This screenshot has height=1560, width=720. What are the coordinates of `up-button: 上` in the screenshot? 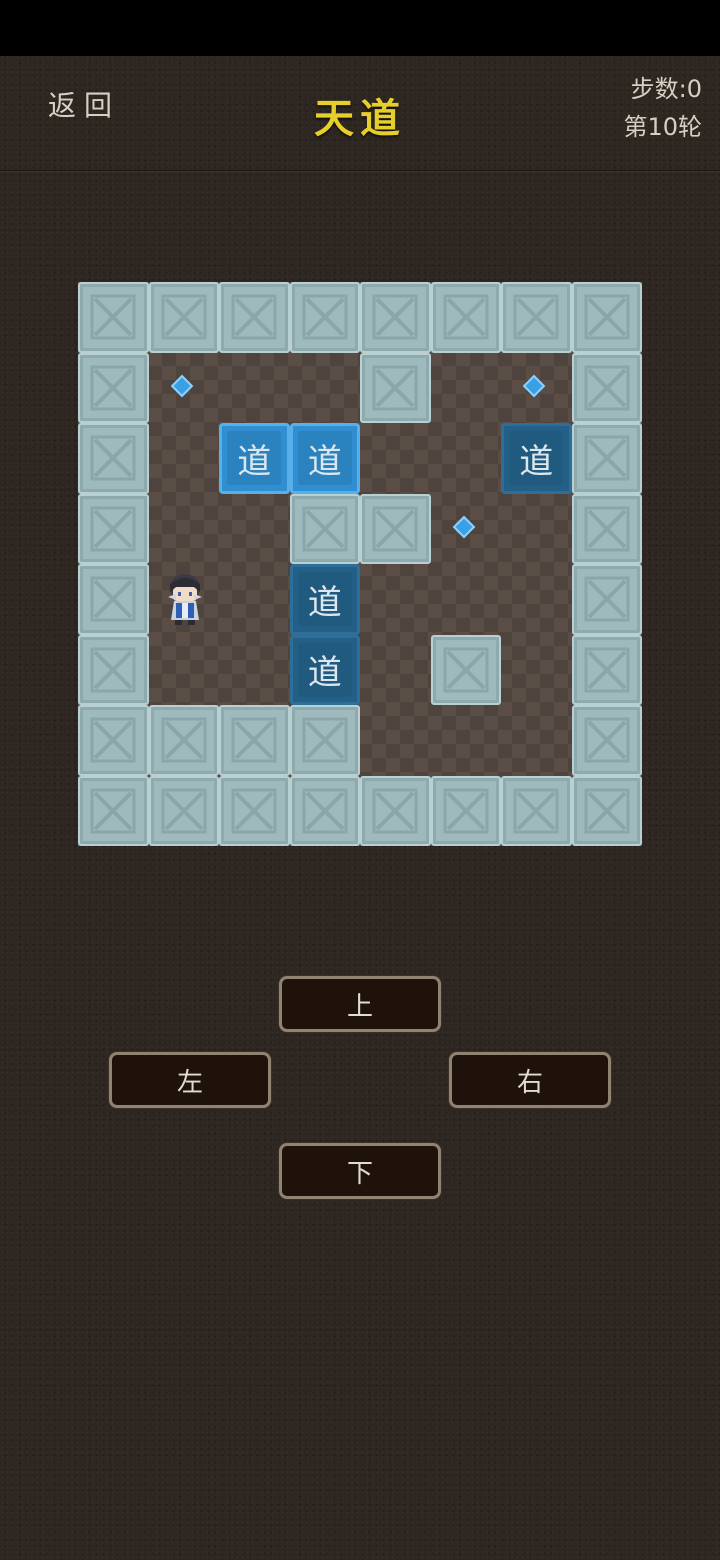 It's located at (360, 1004).